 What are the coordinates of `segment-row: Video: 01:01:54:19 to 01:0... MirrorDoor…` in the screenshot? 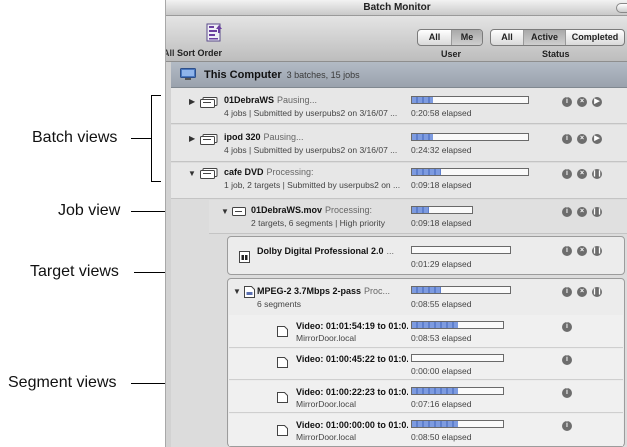 It's located at (426, 331).